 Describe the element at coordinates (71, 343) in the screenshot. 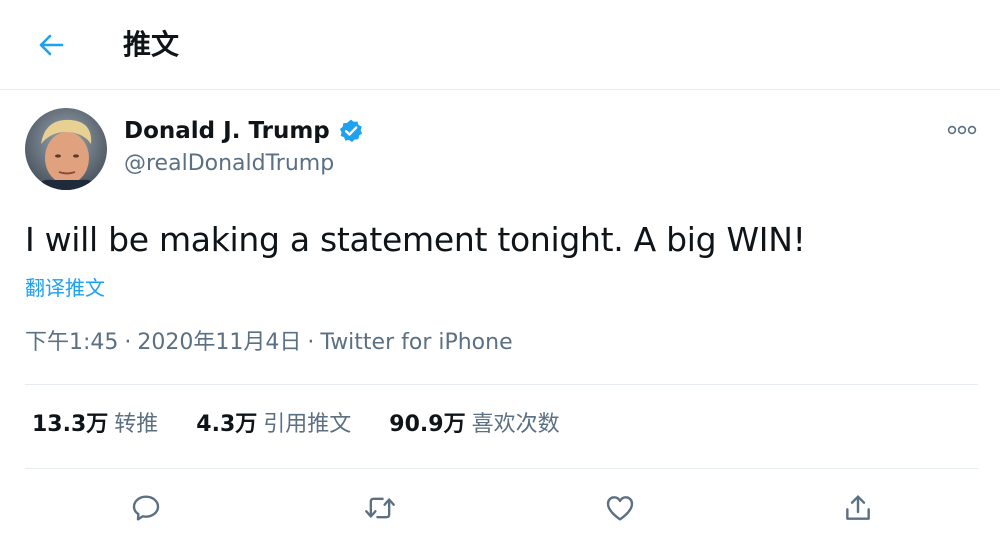

I see `tweet-time: 下午1:45` at that location.